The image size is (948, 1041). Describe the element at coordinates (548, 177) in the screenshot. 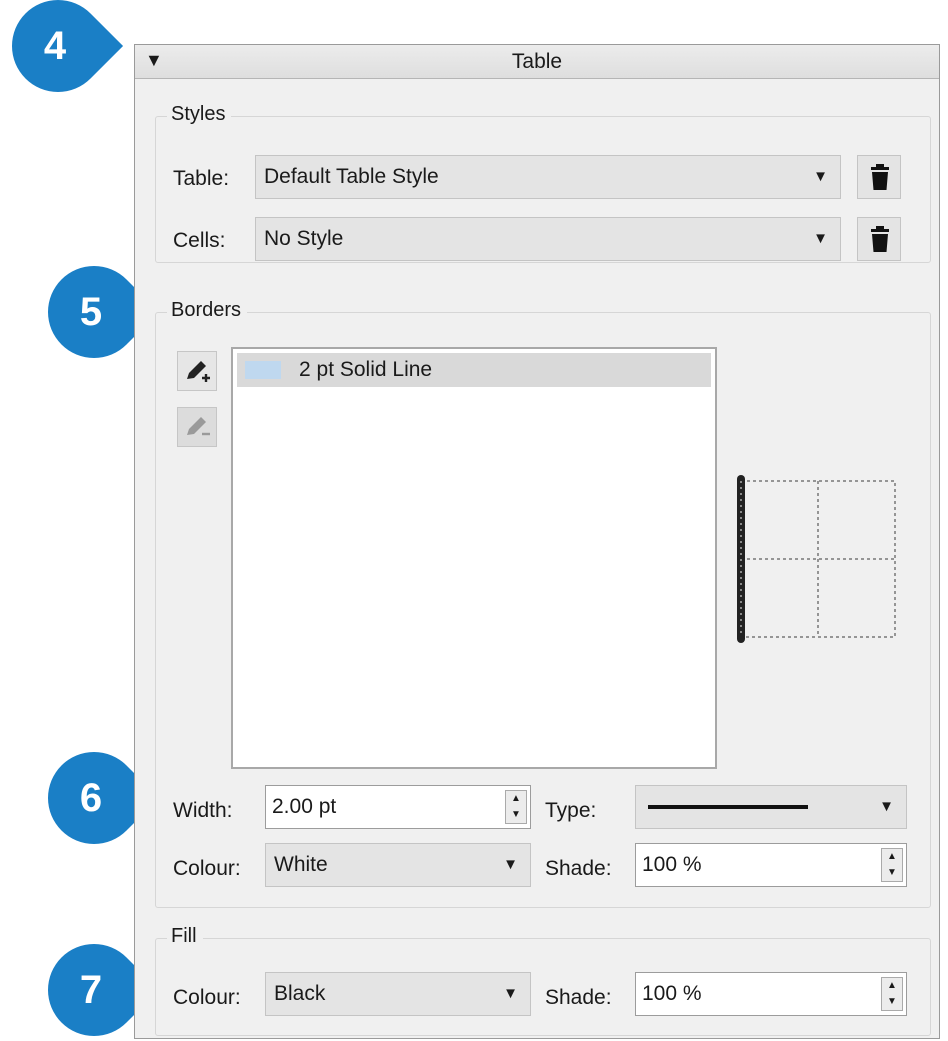

I see `table-style-select: Default Table Style ▼` at that location.